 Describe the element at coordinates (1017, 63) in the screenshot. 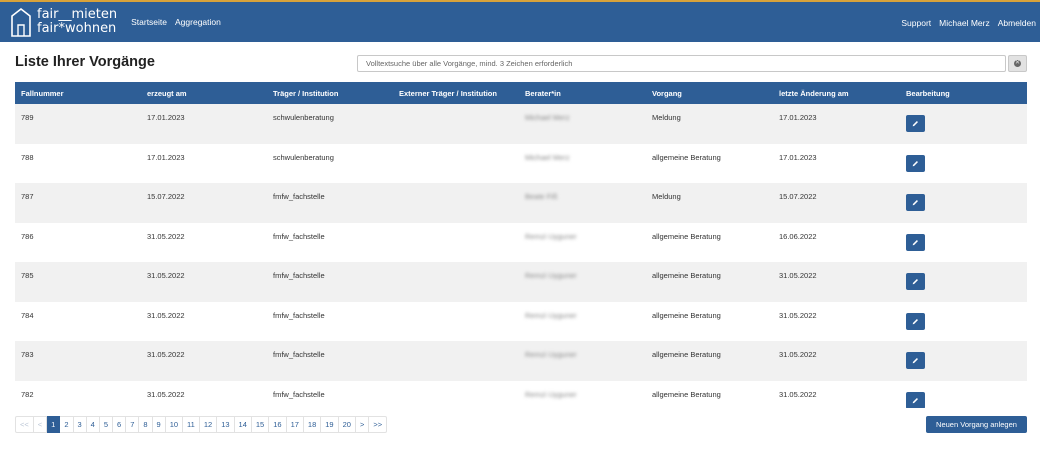

I see `search-clear-button: ✕` at that location.